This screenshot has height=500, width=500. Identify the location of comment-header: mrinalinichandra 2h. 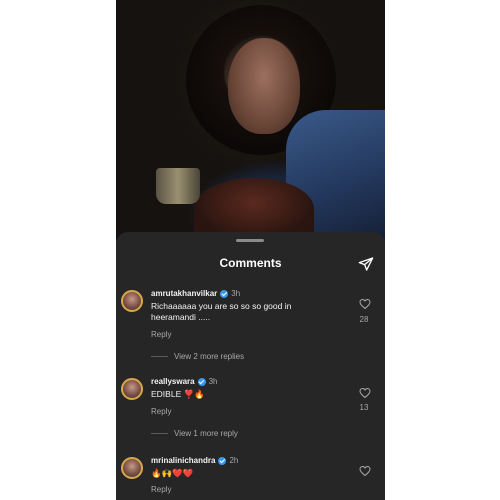
(194, 460).